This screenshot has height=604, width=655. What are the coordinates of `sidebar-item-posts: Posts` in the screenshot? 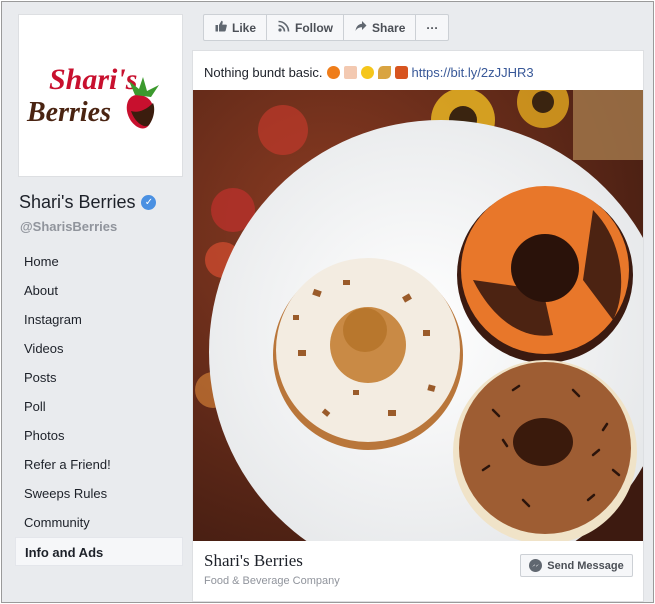 It's located at (99, 377).